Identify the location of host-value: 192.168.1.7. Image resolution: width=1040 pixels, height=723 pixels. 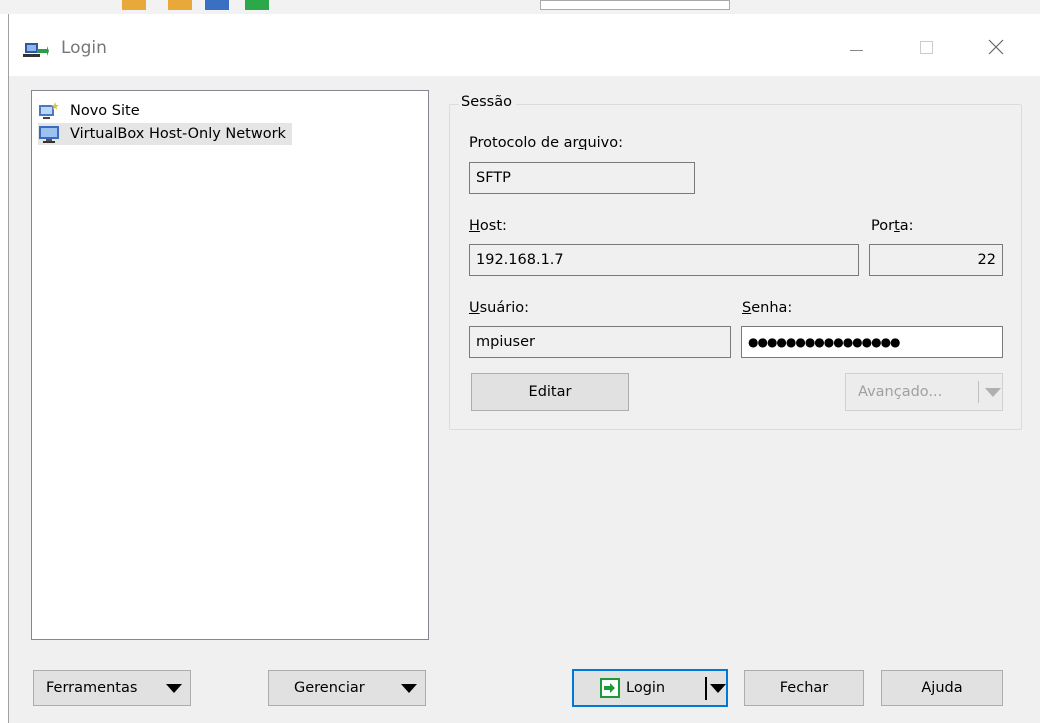
(520, 260).